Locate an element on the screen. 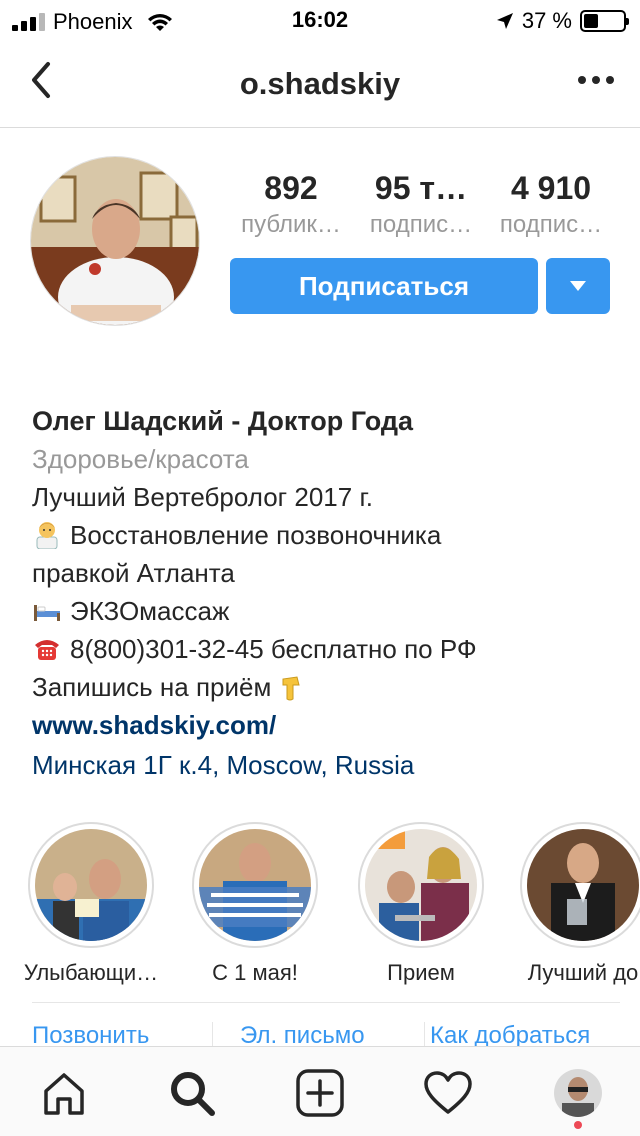 The image size is (640, 1136). suggestions-dropdown-button is located at coordinates (578, 286).